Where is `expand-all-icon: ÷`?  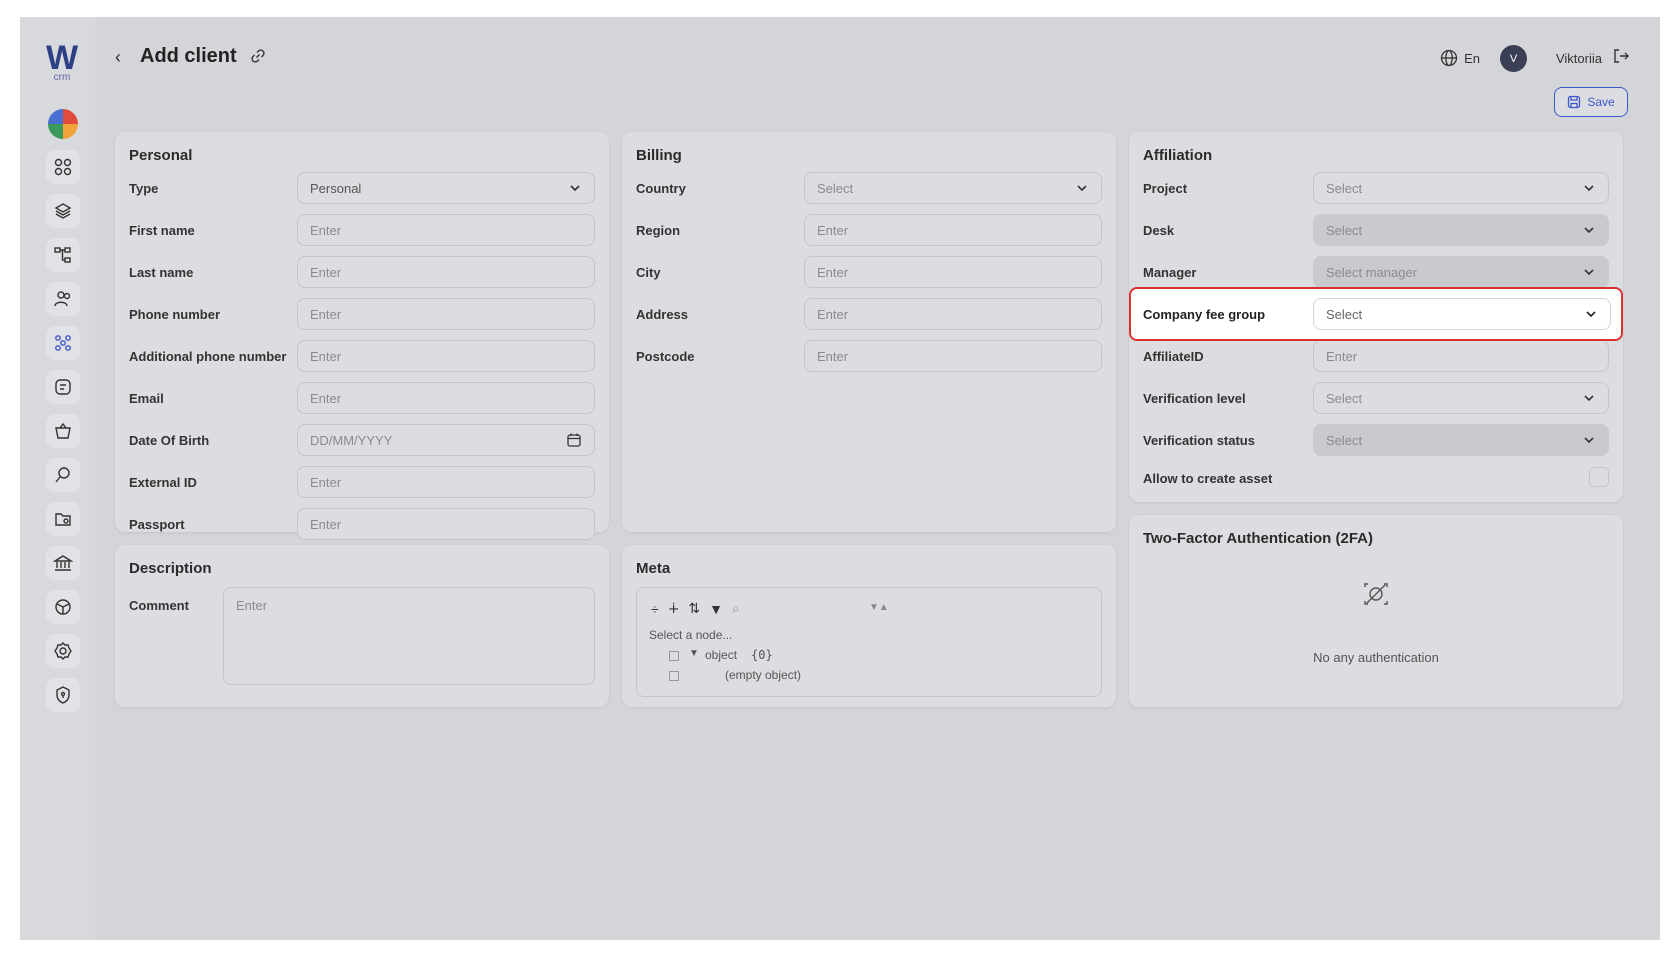 expand-all-icon: ÷ is located at coordinates (655, 609).